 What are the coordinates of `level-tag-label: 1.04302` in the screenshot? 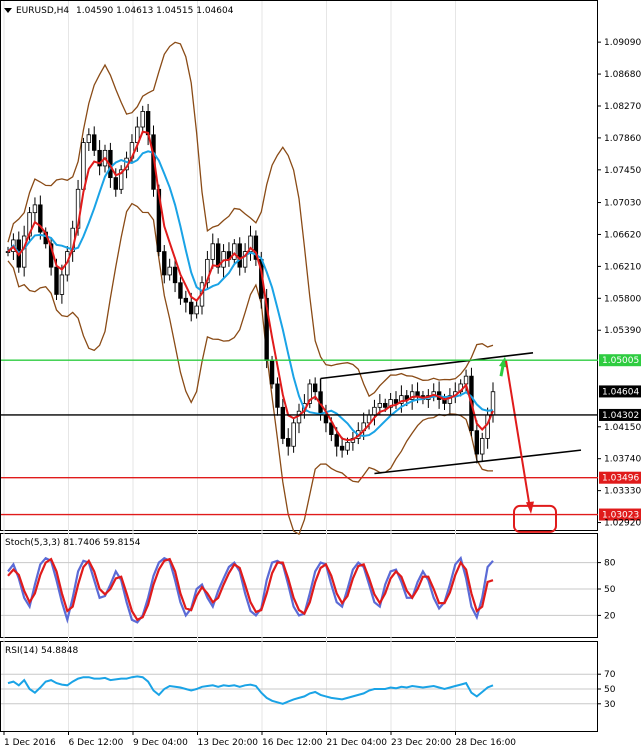 It's located at (620, 416).